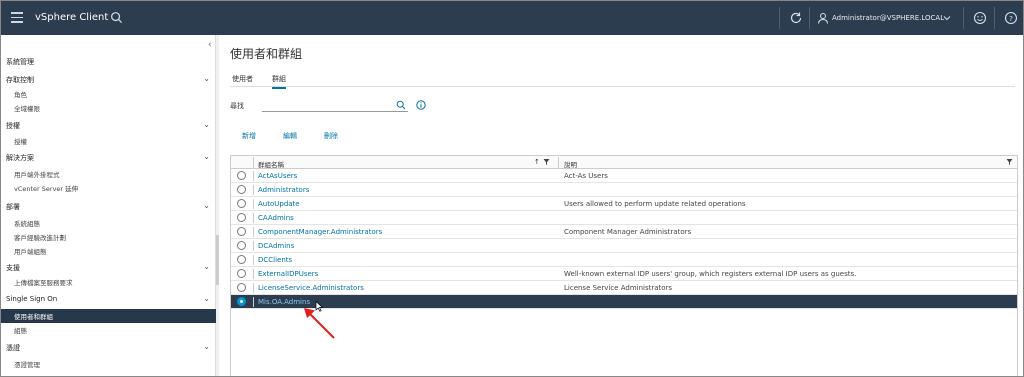  What do you see at coordinates (421, 105) in the screenshot?
I see `info-icon` at bounding box center [421, 105].